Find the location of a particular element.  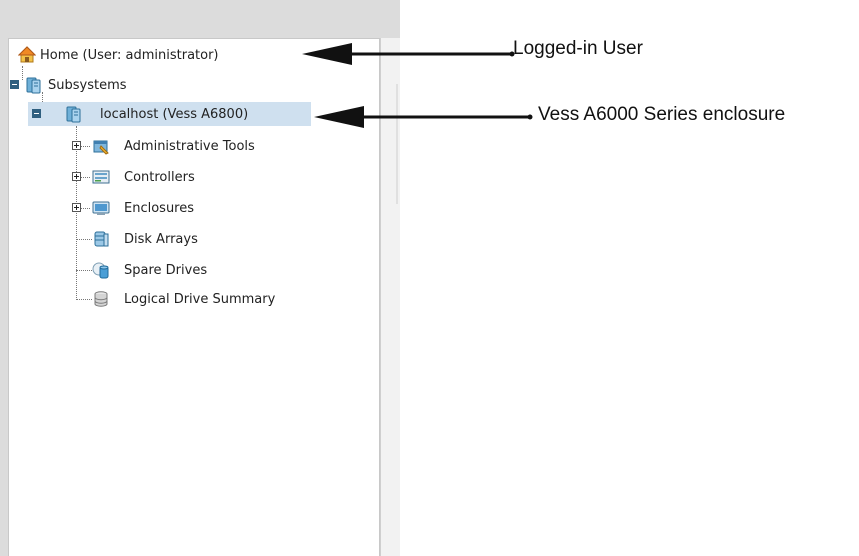

tree-item-subsystems: Subsystems is located at coordinates (108, 85).